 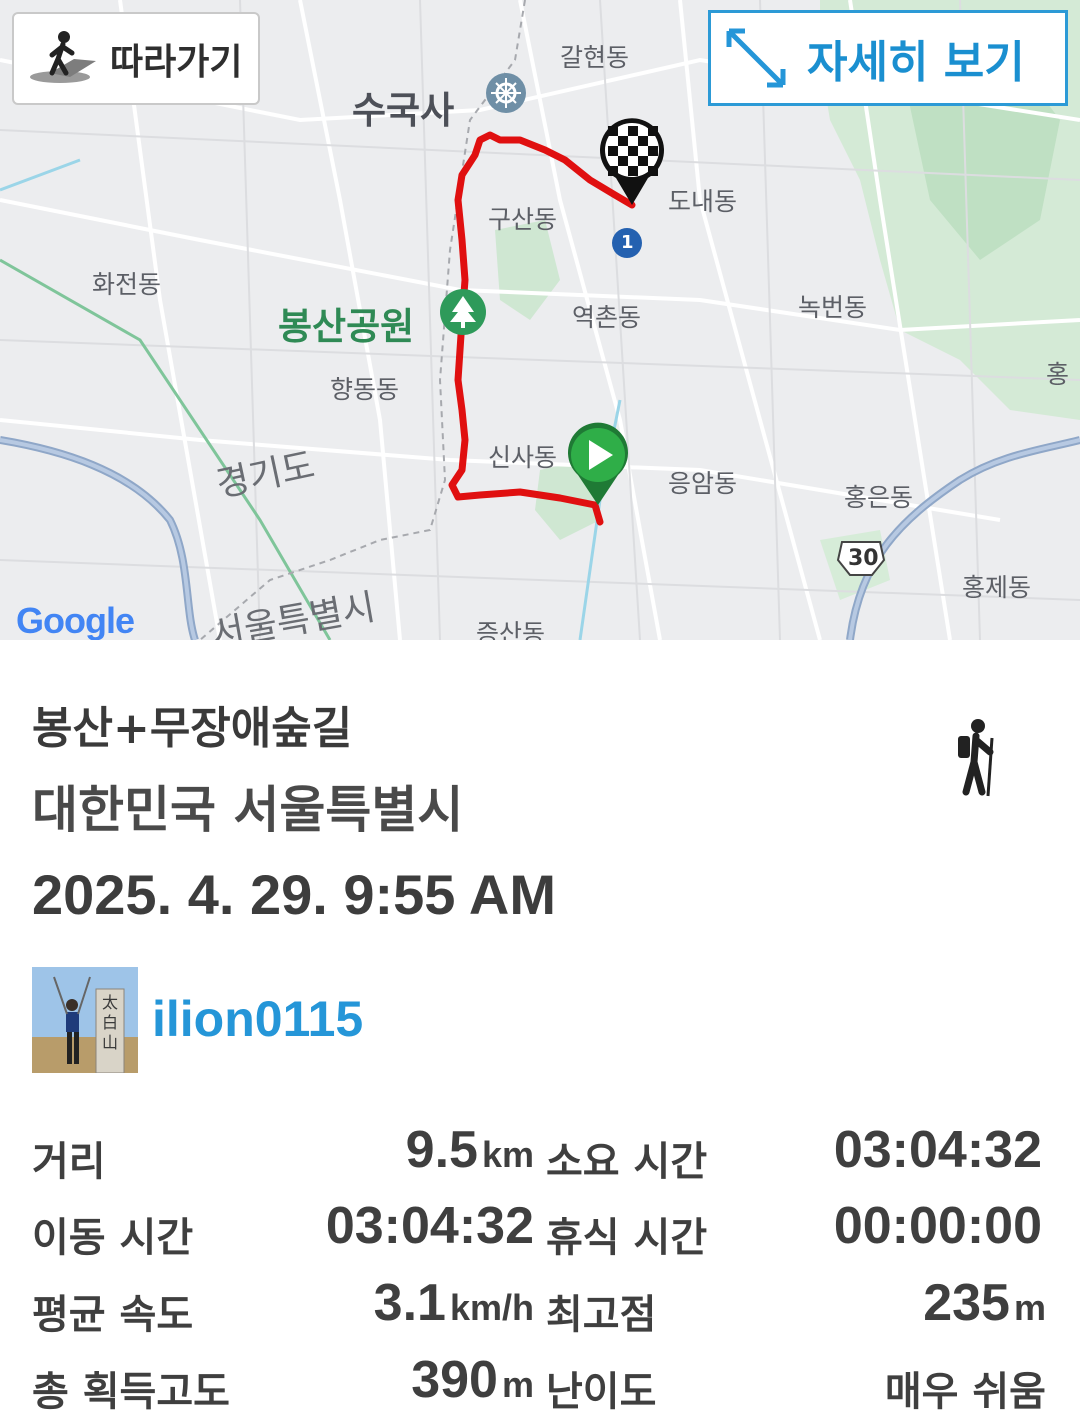 What do you see at coordinates (937, 1150) in the screenshot?
I see `total-time-value: 03:04:32` at bounding box center [937, 1150].